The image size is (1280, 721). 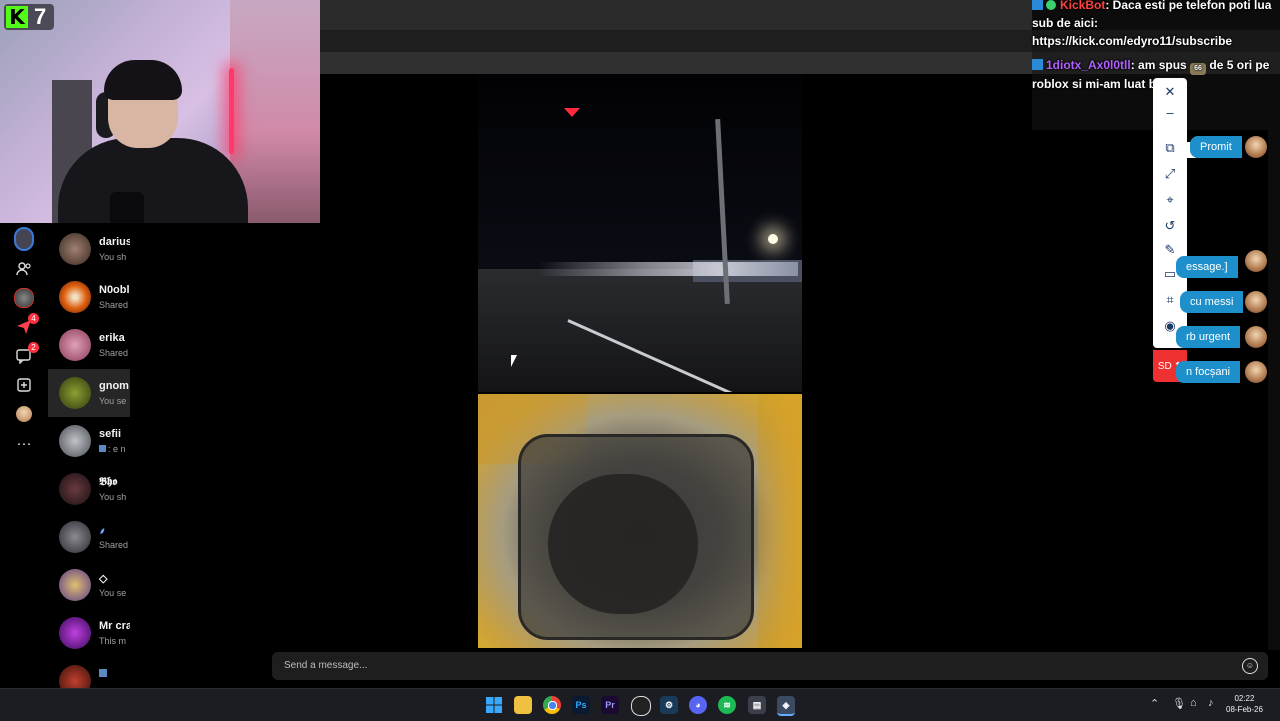 I want to click on close-icon: ✕, so click(x=1170, y=92).